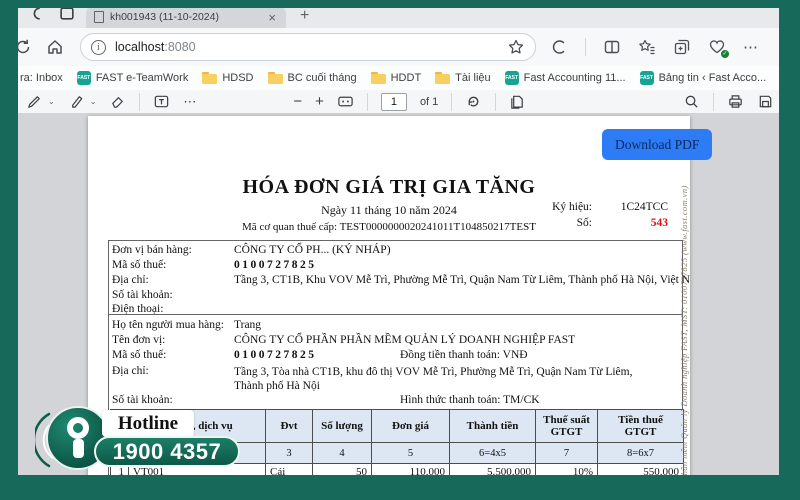  What do you see at coordinates (34, 101) in the screenshot?
I see `draw-pen-icon` at bounding box center [34, 101].